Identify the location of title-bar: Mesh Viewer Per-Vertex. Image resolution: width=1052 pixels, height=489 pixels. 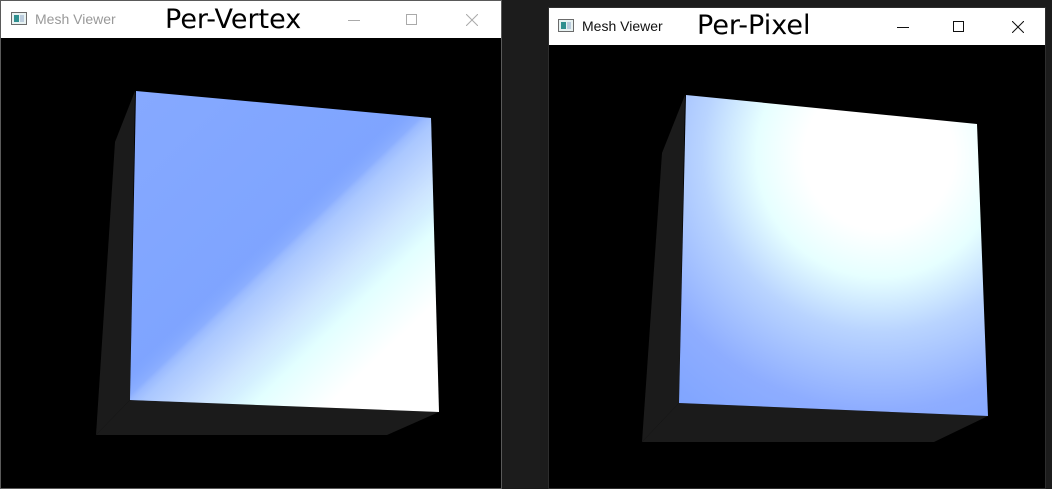
(251, 19).